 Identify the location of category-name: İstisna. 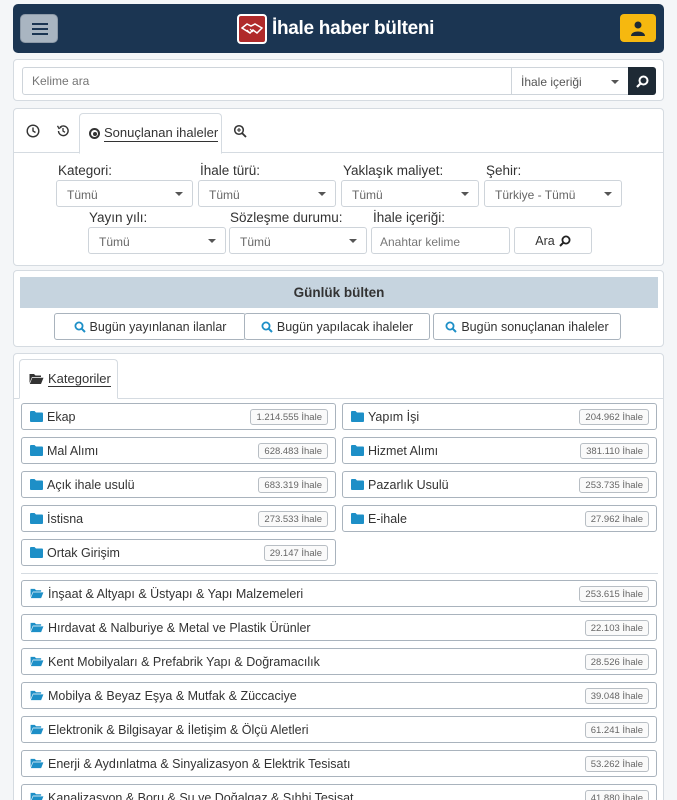
(65, 518).